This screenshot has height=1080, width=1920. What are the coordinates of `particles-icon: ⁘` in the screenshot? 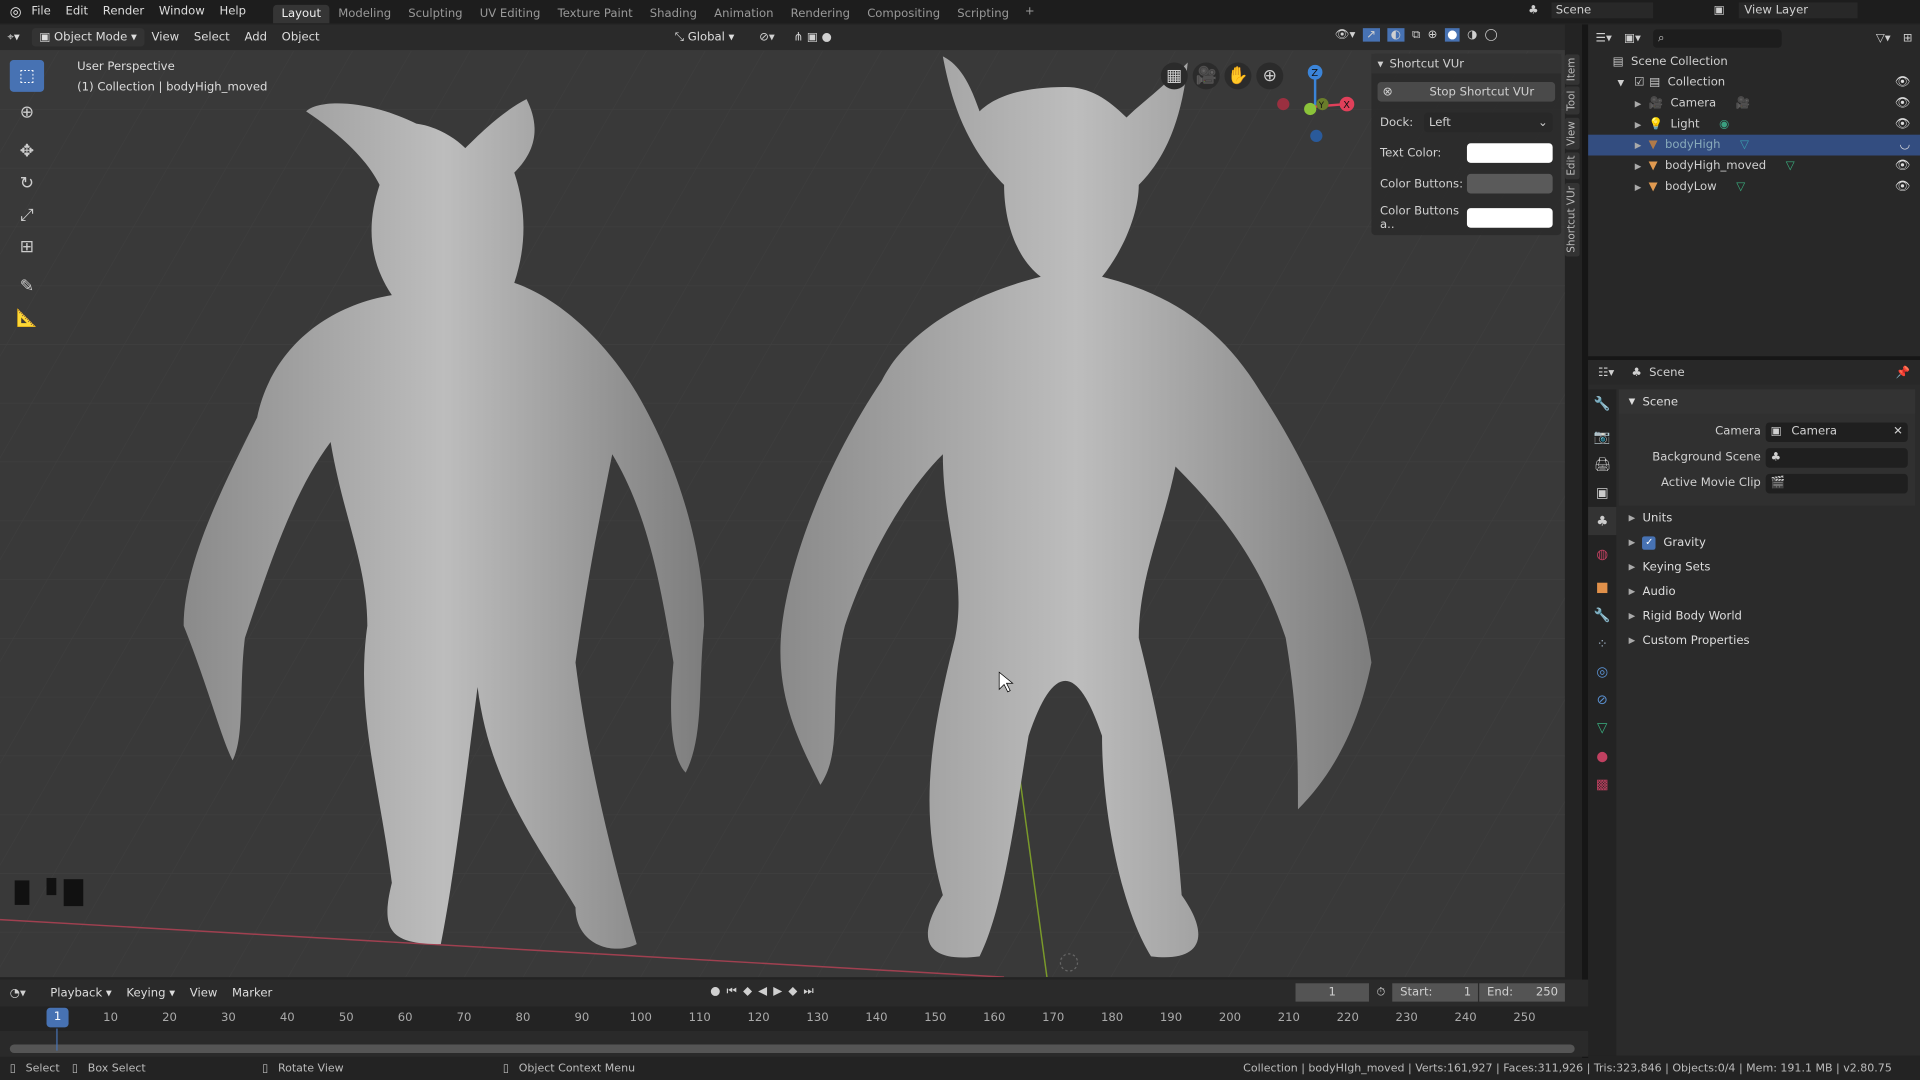 It's located at (1602, 643).